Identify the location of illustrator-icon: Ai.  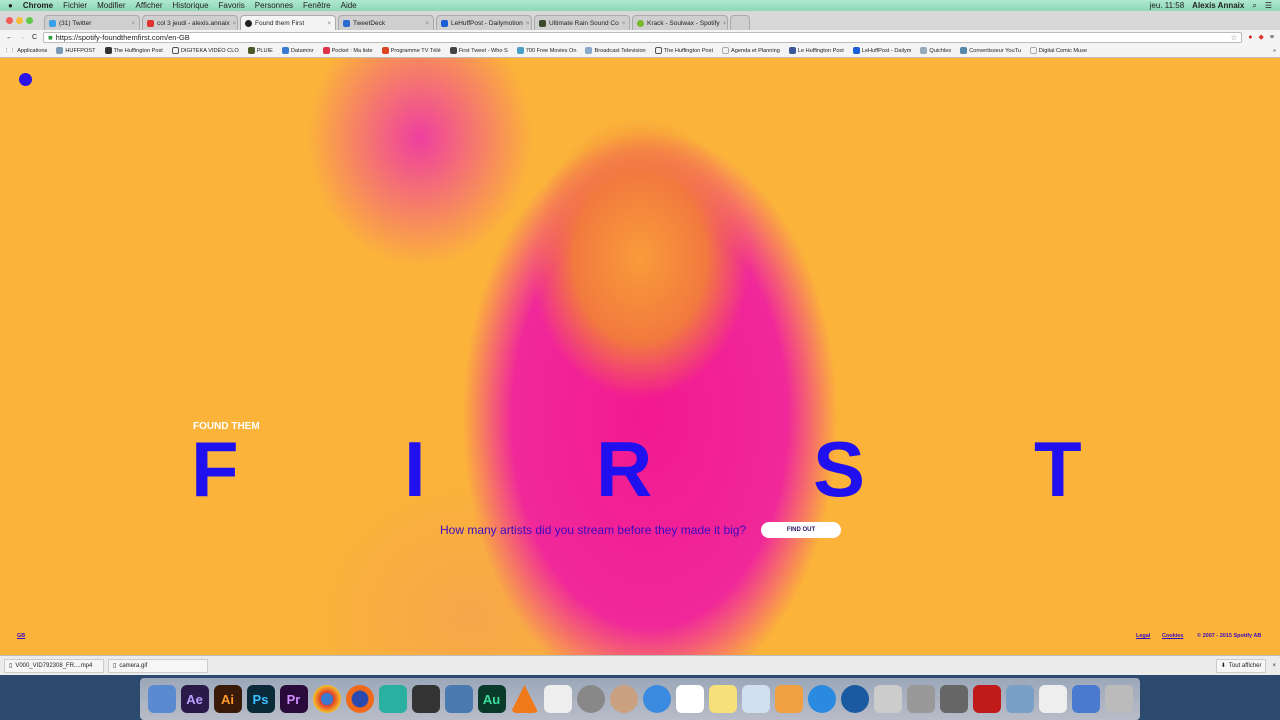
(227, 699).